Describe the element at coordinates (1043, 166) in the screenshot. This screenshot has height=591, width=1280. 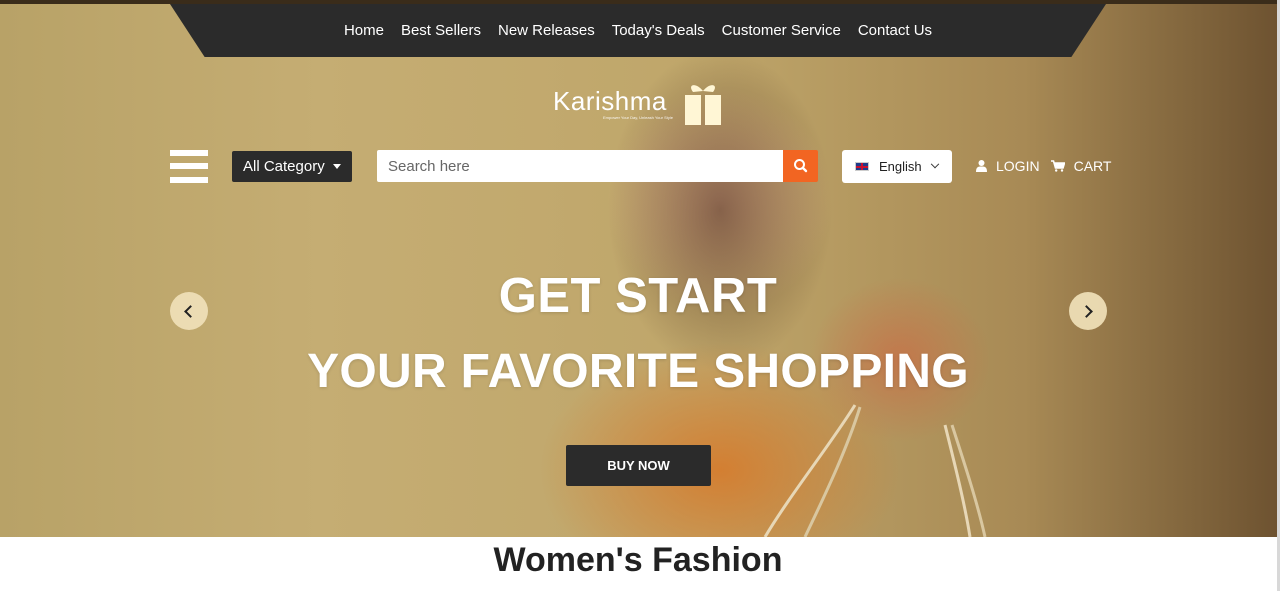
I see `account-links: LOGIN CART` at that location.